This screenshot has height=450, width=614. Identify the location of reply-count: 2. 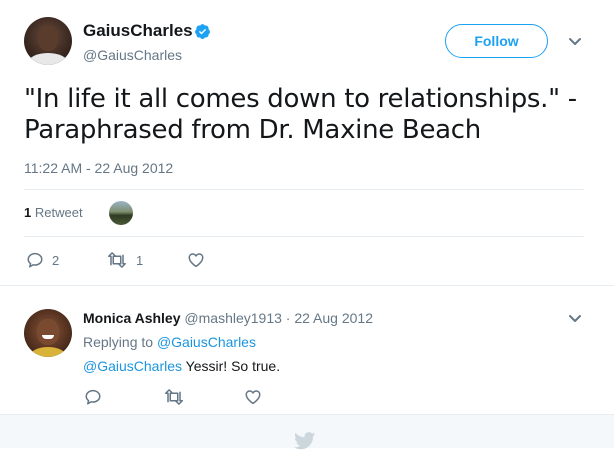
(56, 260).